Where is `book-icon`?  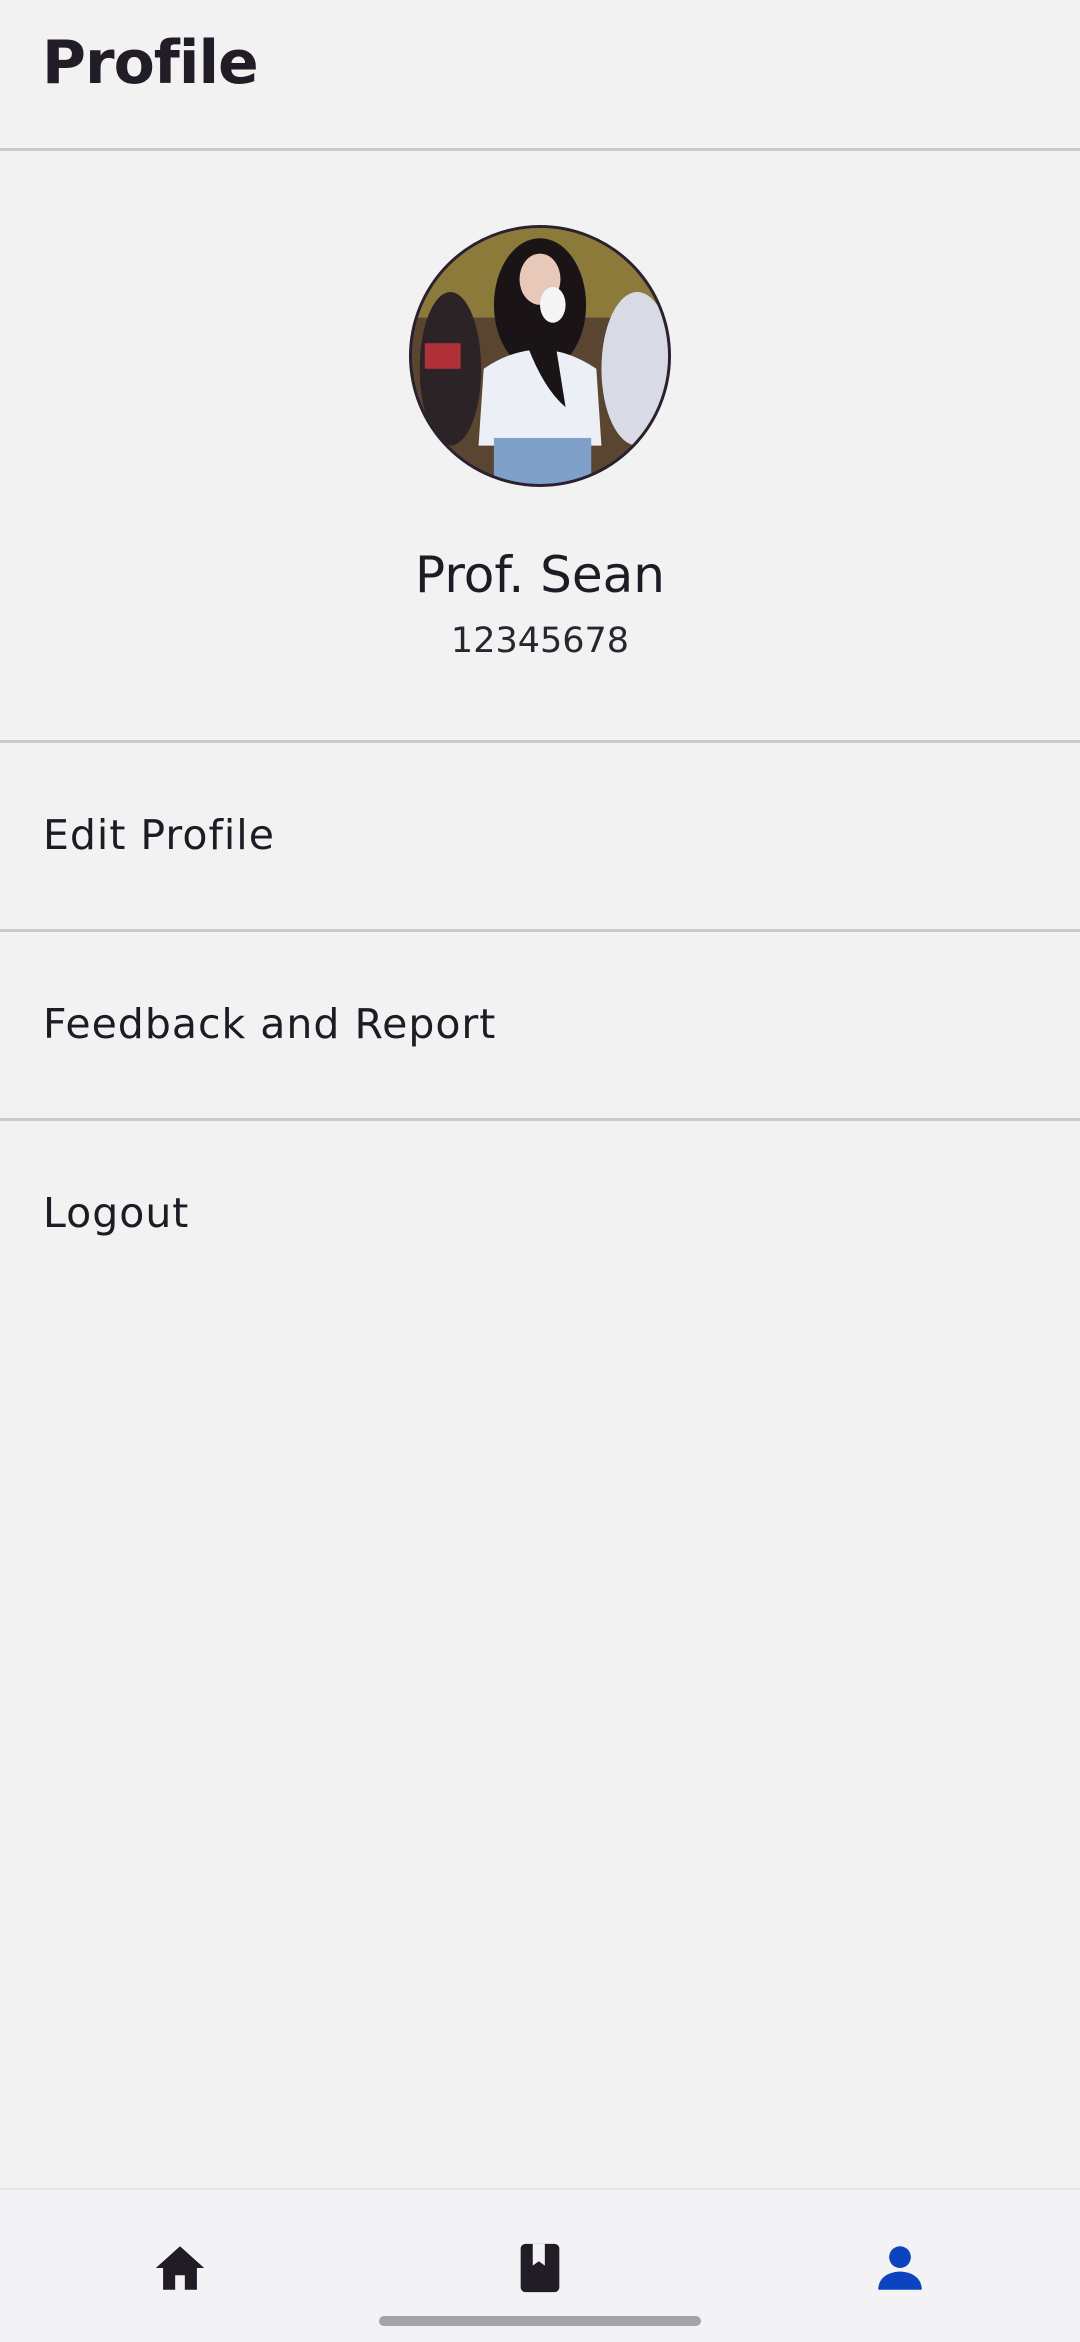
book-icon is located at coordinates (540, 2268).